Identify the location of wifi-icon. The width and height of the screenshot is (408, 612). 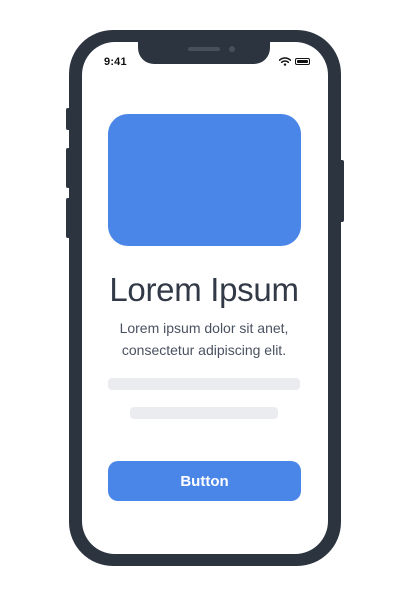
(285, 61).